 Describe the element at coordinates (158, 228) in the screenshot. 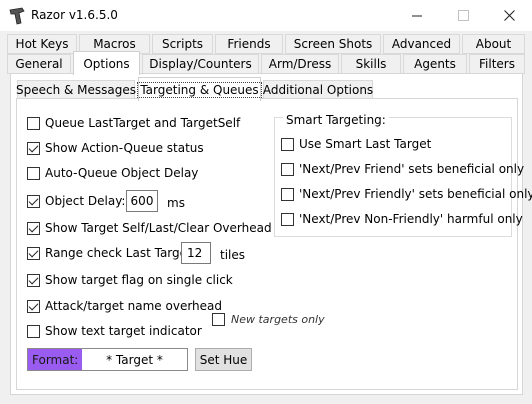

I see `show-target-overhead-label: Show Target Self/Last/Clear Overhead` at that location.